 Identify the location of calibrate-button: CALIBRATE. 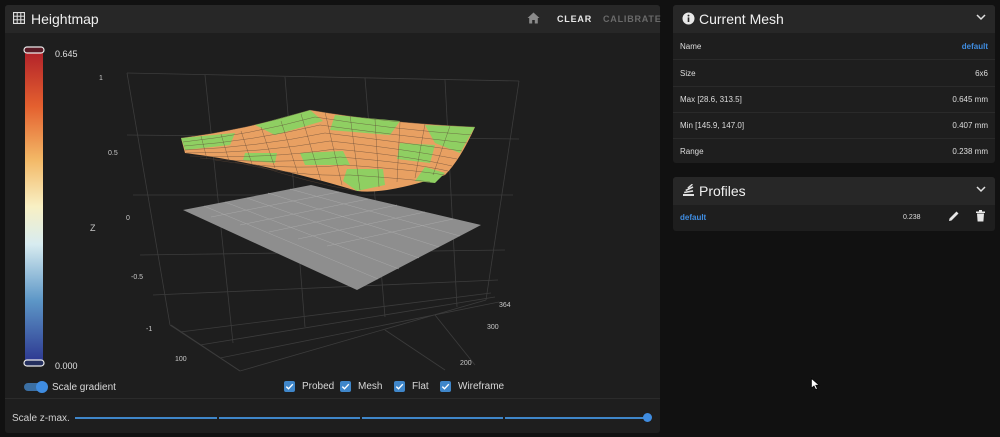
(632, 19).